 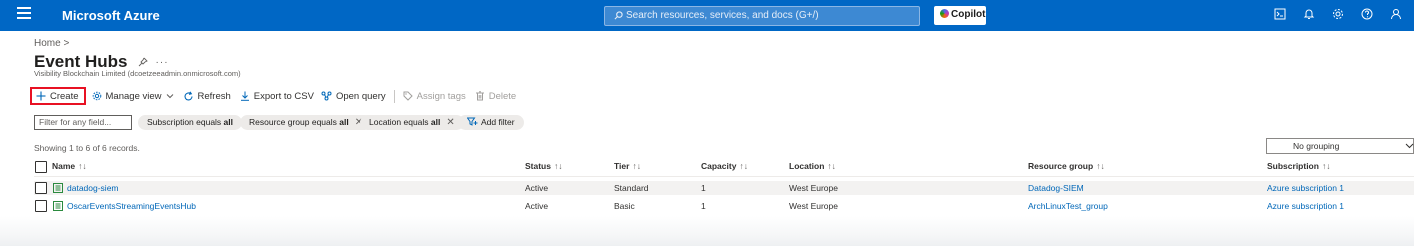 I want to click on column-header-resource-group: Resource group ↑↓, so click(x=1066, y=166).